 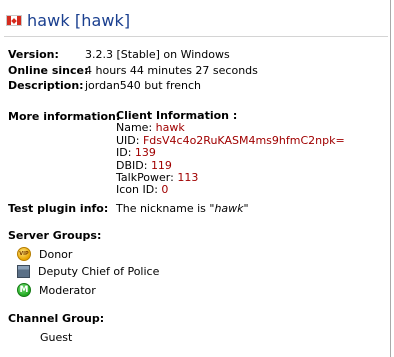 What do you see at coordinates (143, 85) in the screenshot?
I see `description-value: jordan540 but french` at bounding box center [143, 85].